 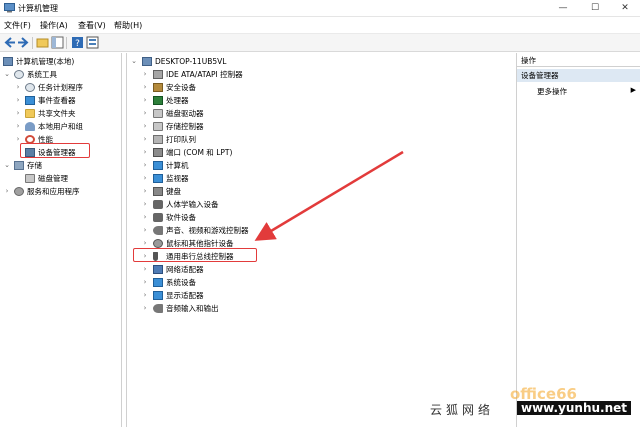 I want to click on device-category-row: › 网络适配器, so click(x=326, y=269).